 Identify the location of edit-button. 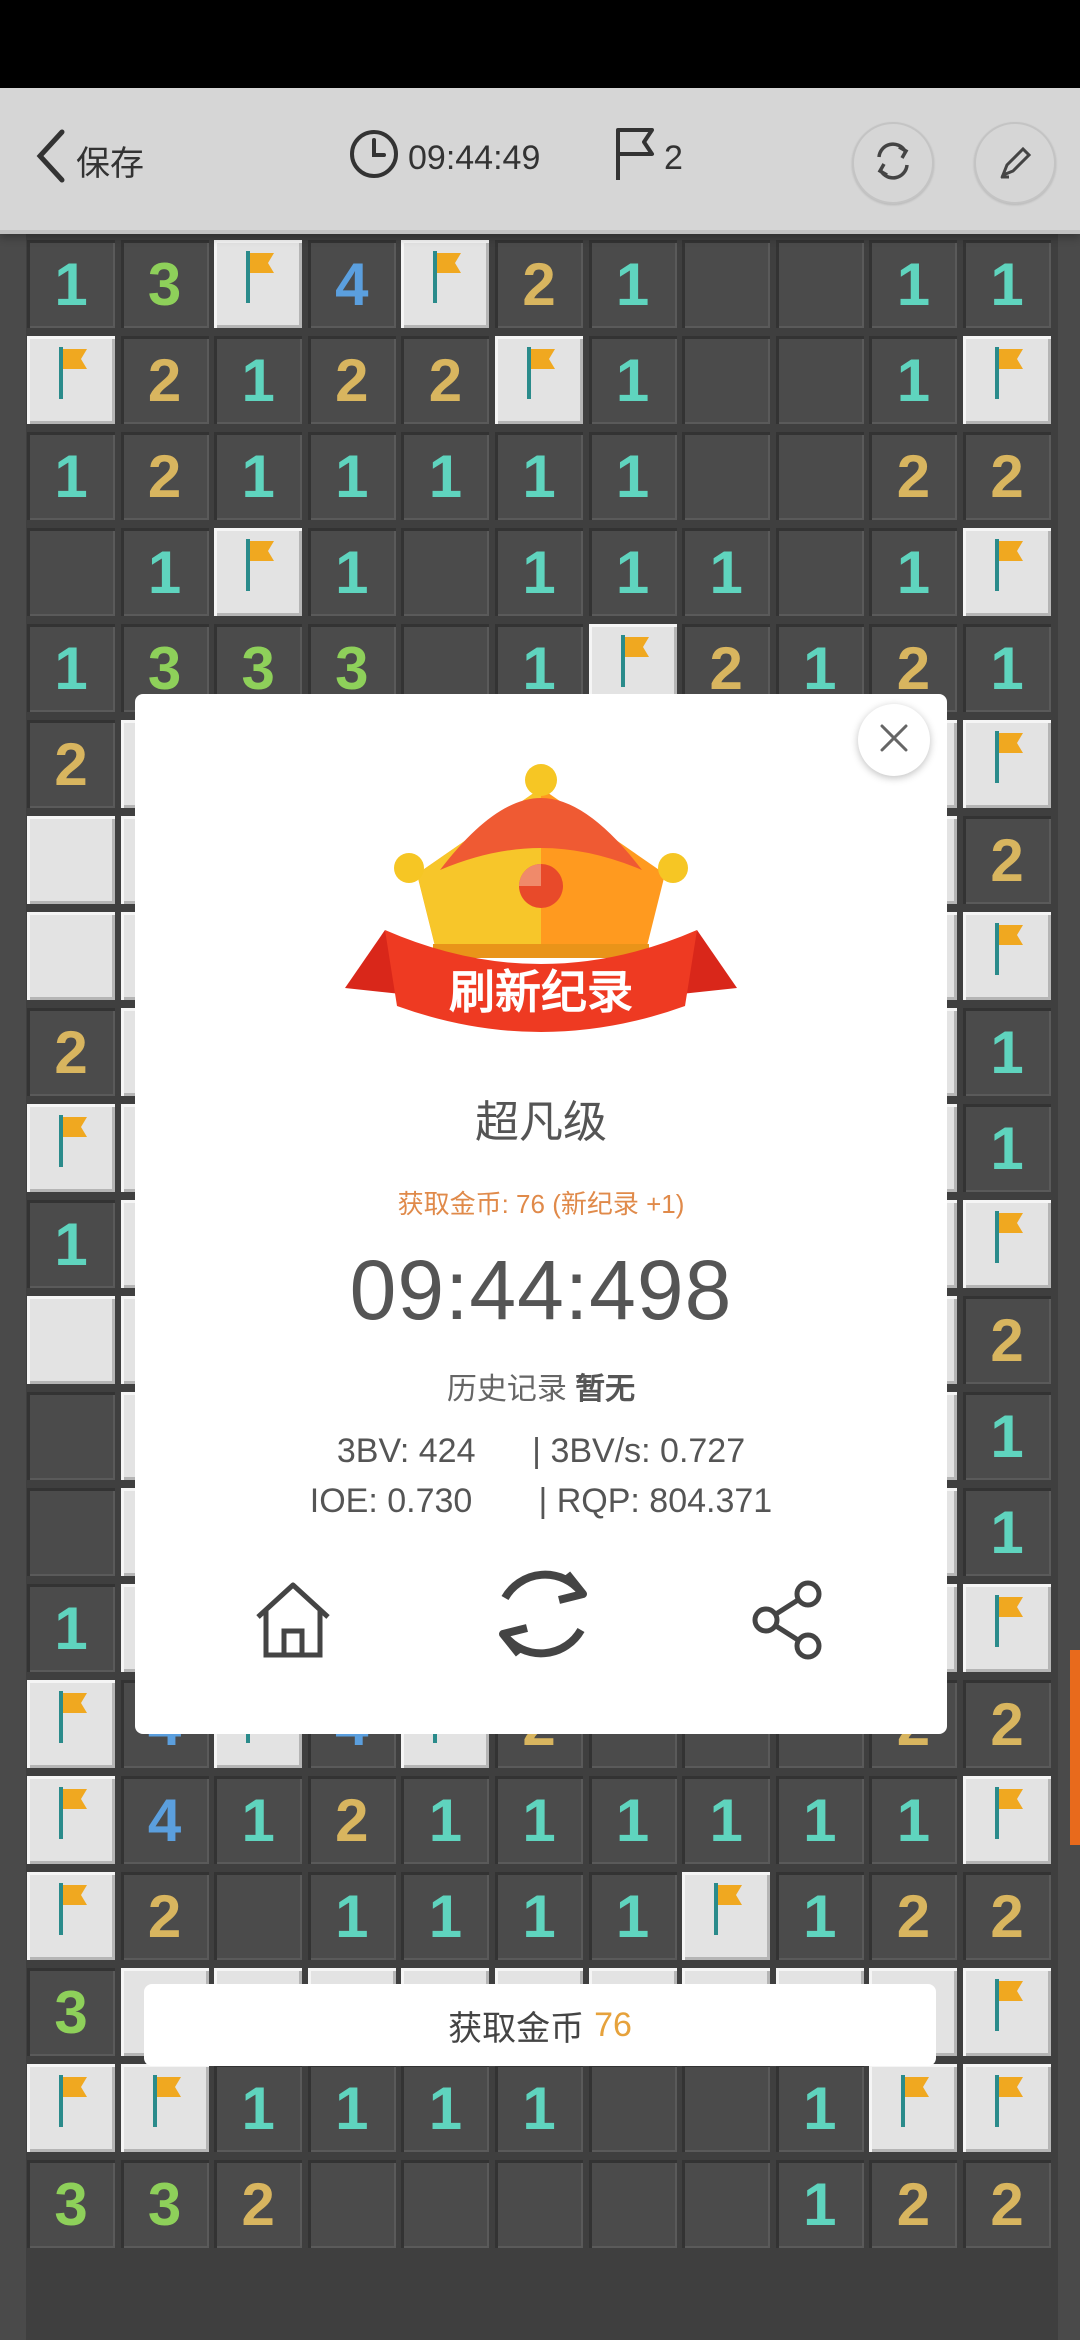
(1015, 163).